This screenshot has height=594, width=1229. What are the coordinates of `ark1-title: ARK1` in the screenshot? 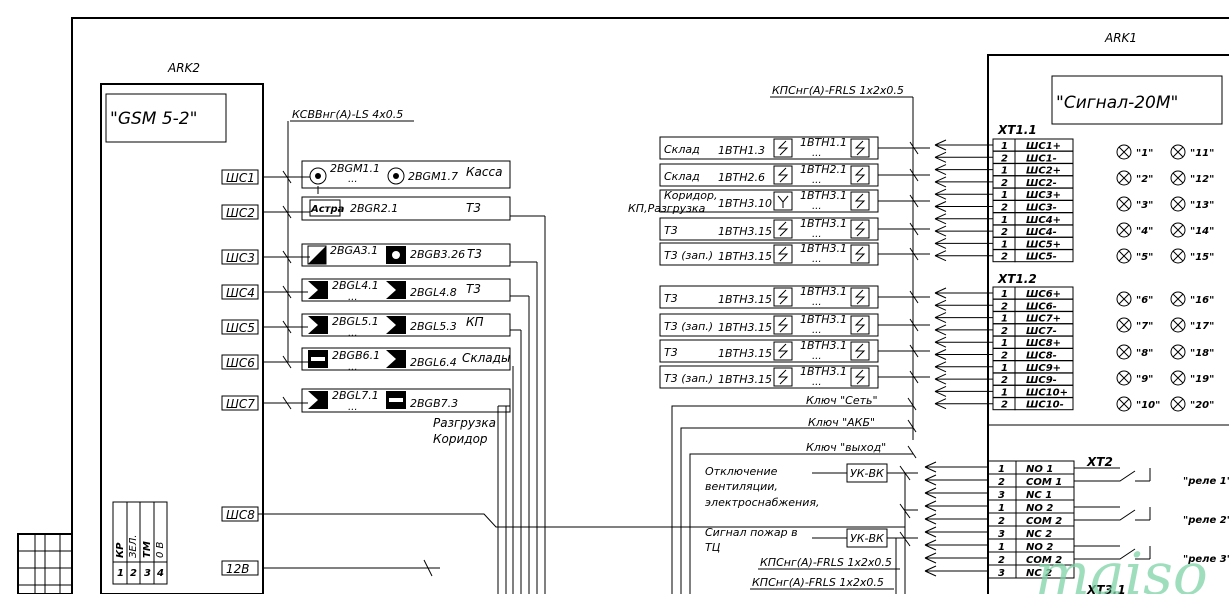 It's located at (1120, 38).